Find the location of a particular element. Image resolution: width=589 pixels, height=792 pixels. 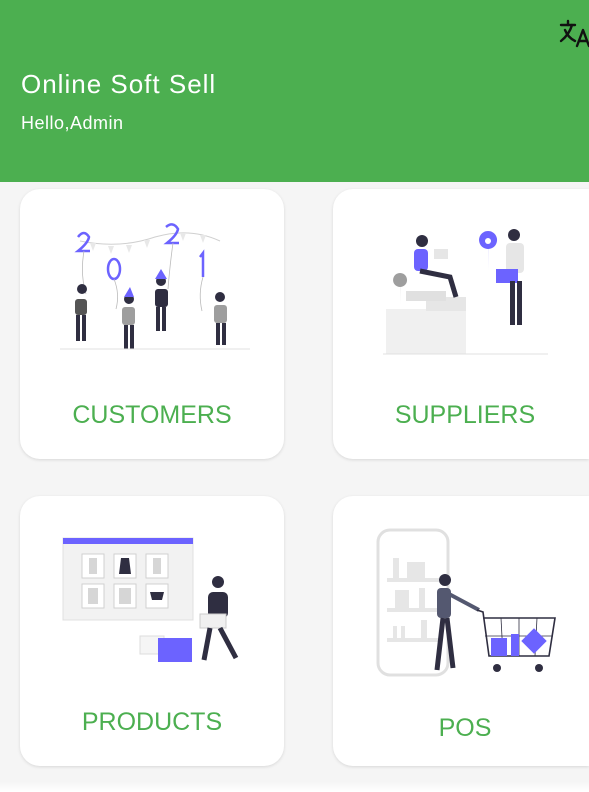

suppliers-label: SUPPLIERS is located at coordinates (465, 415).